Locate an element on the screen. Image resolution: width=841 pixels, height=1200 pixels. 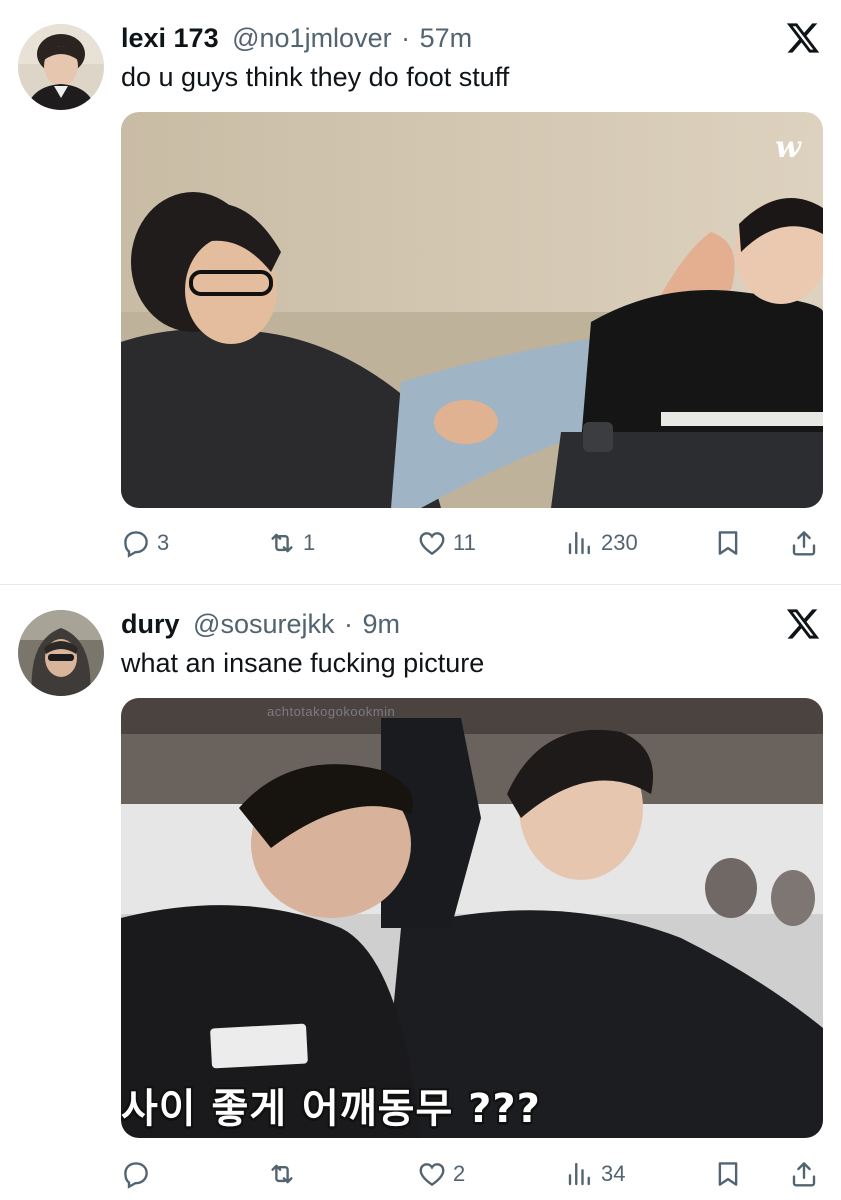
display-name: lexi 173 is located at coordinates (170, 38).